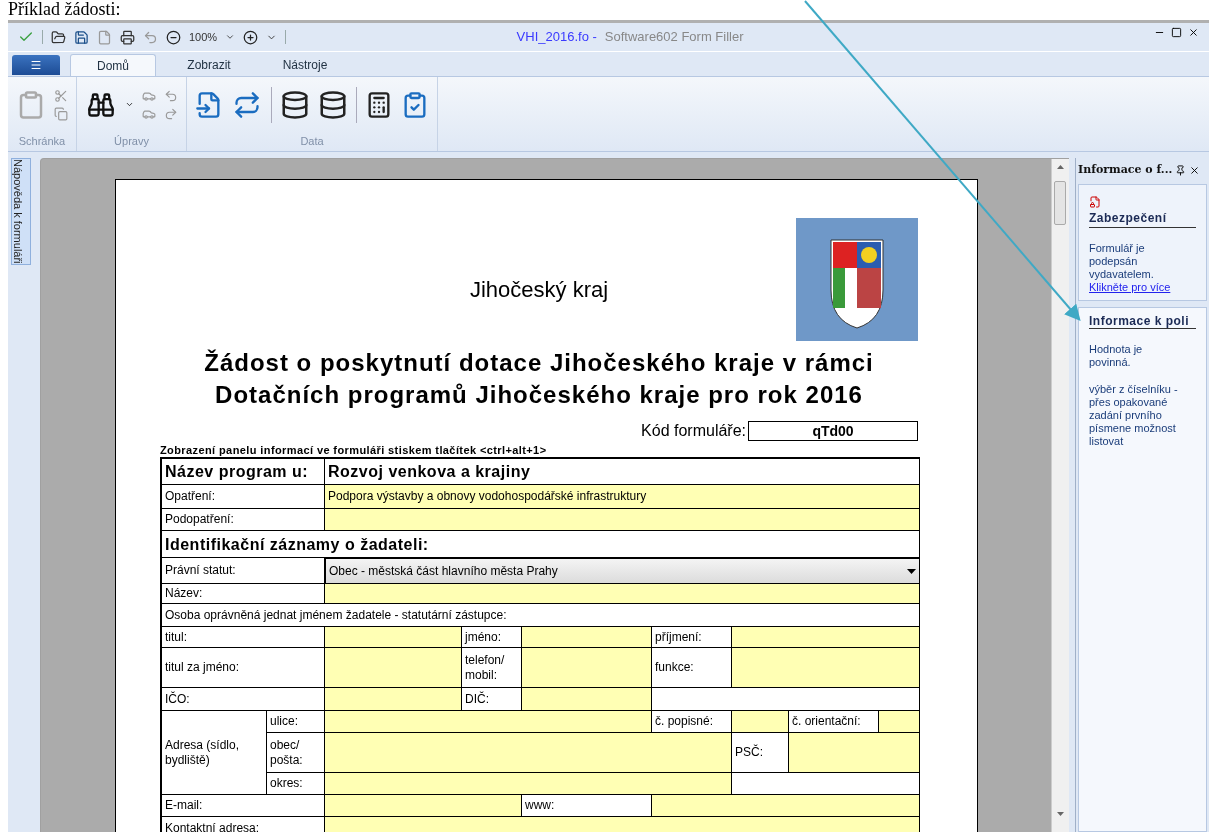 The width and height of the screenshot is (1209, 832). I want to click on region-name: Jihočeský kraj, so click(539, 290).